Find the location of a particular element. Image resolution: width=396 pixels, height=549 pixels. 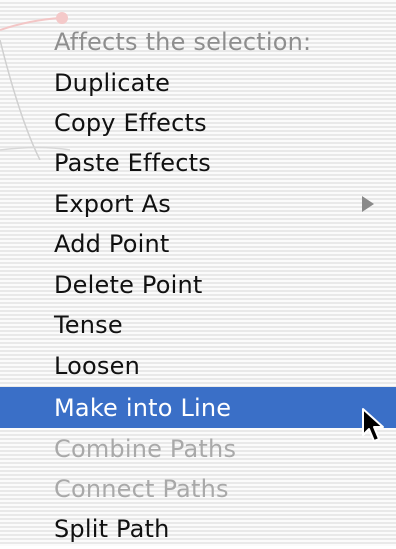

menu-section-header: Affects the selection: is located at coordinates (183, 41).